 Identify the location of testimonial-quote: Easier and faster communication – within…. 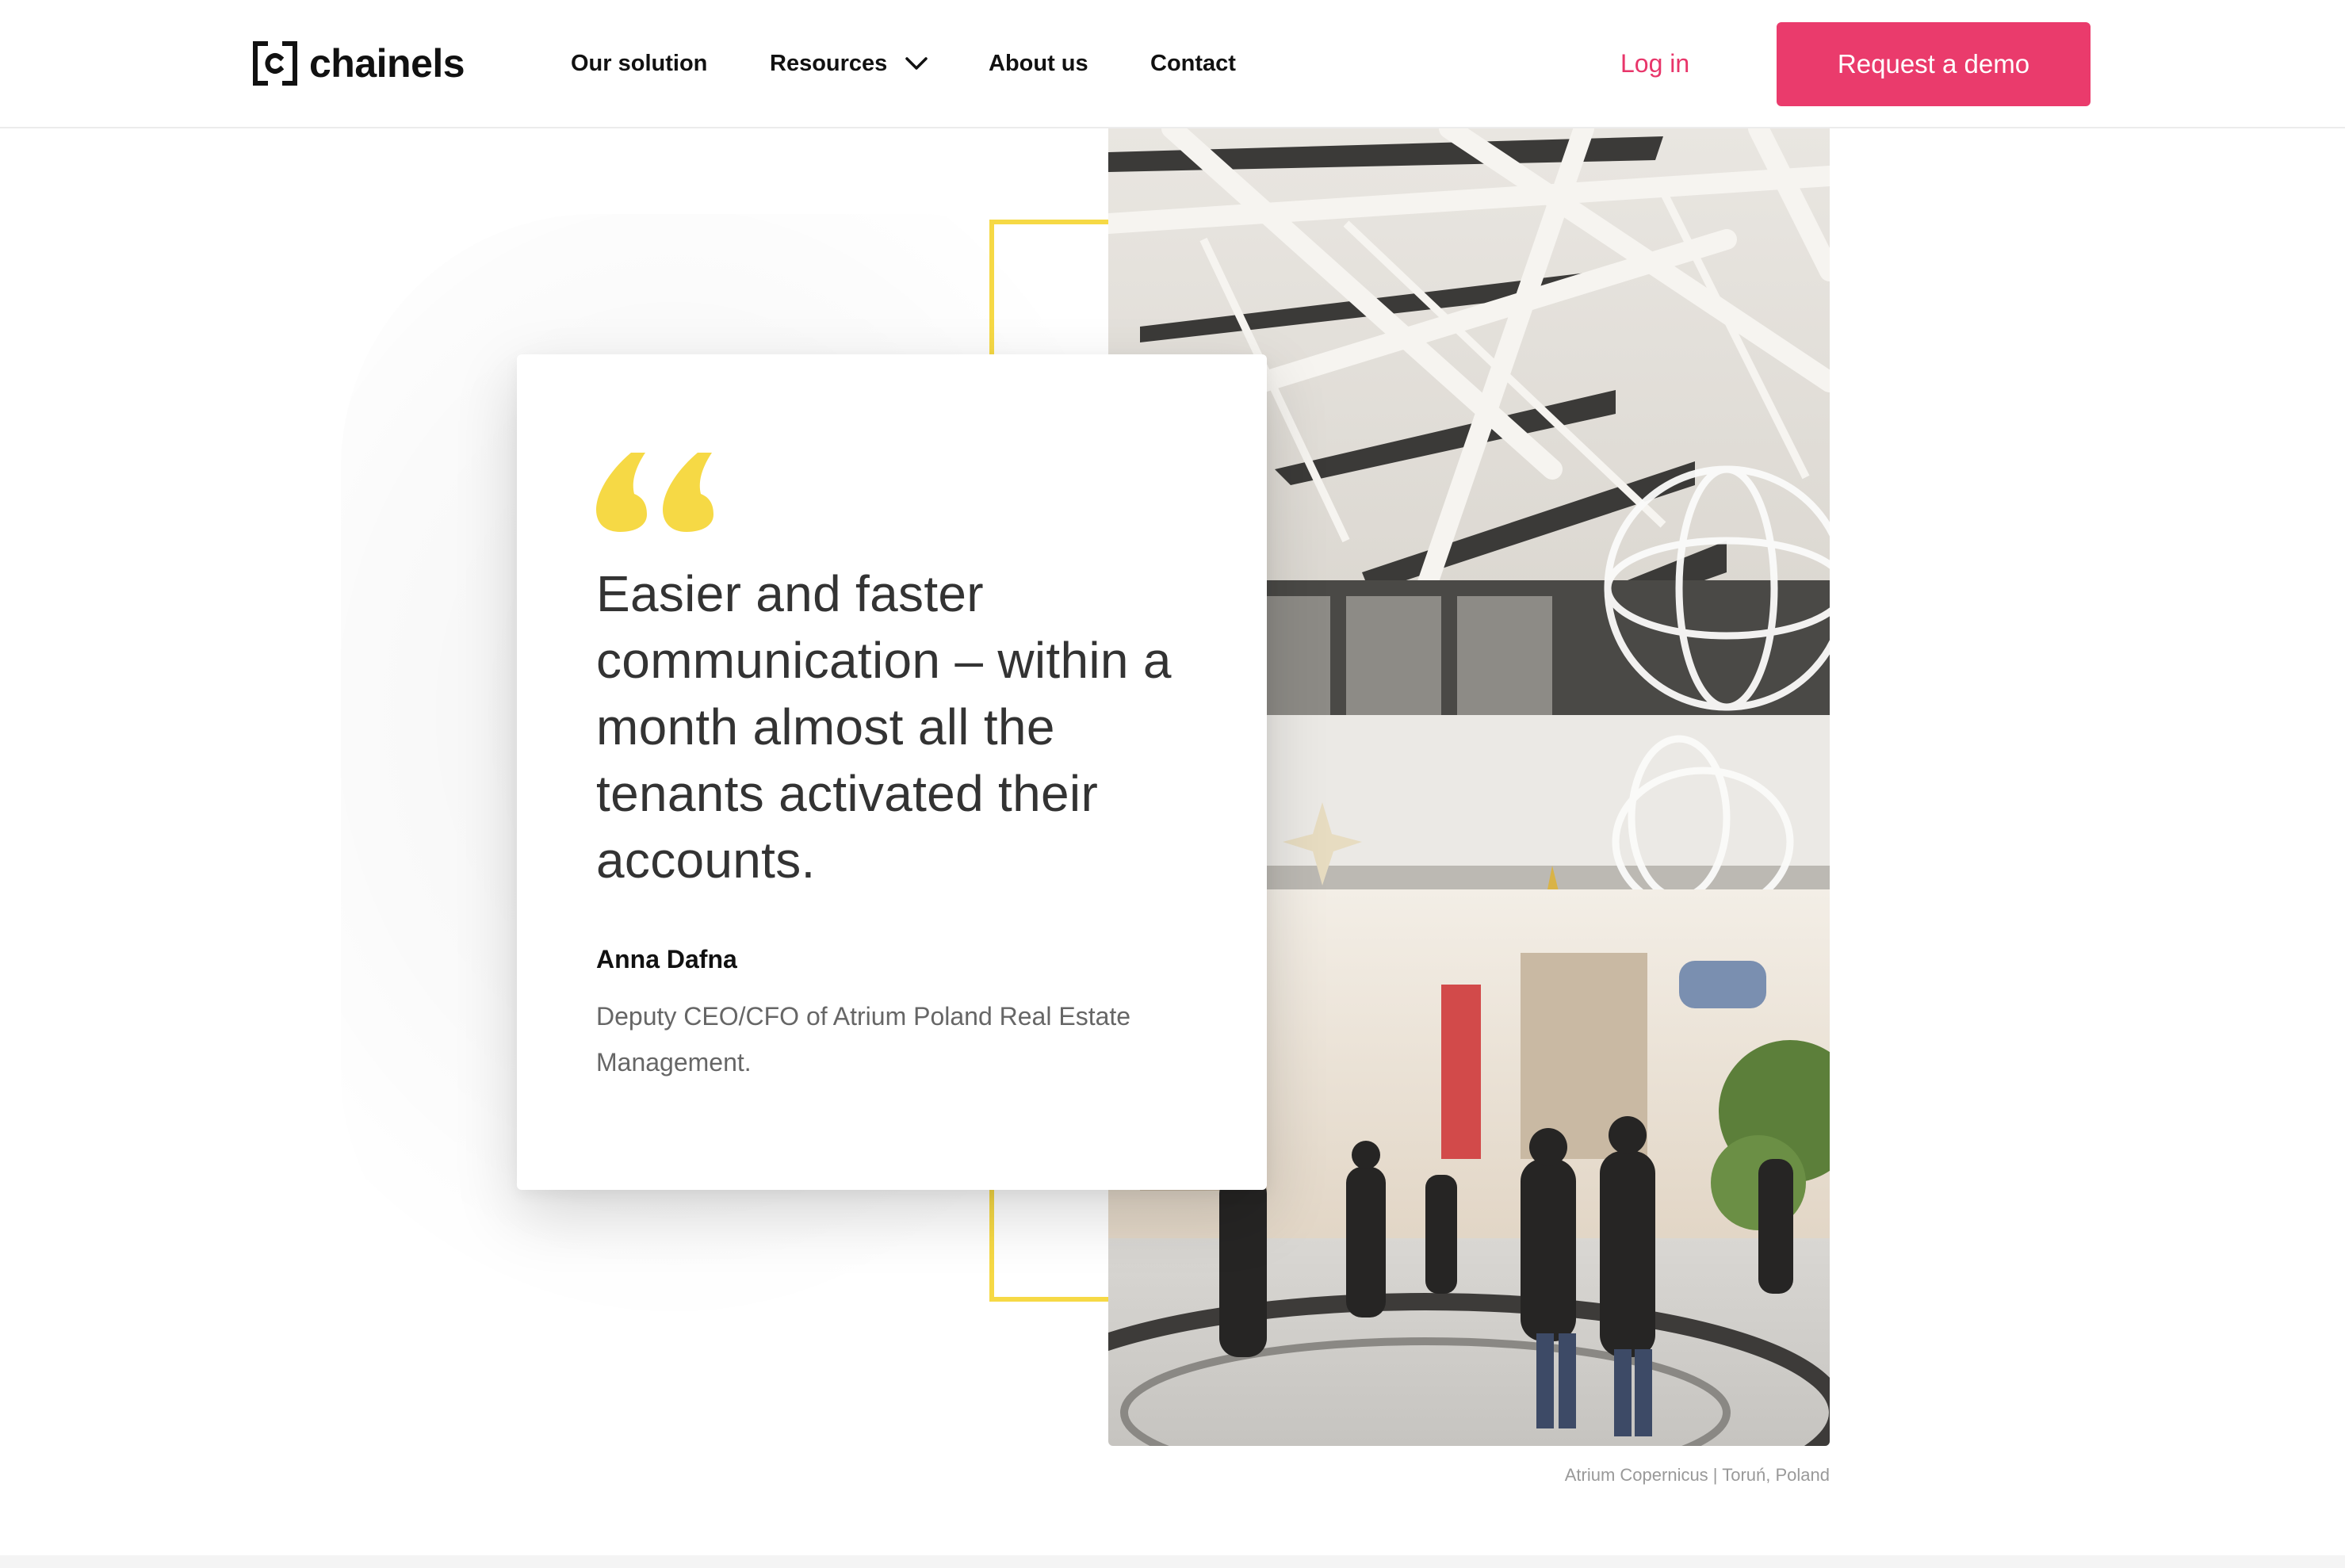
(884, 727).